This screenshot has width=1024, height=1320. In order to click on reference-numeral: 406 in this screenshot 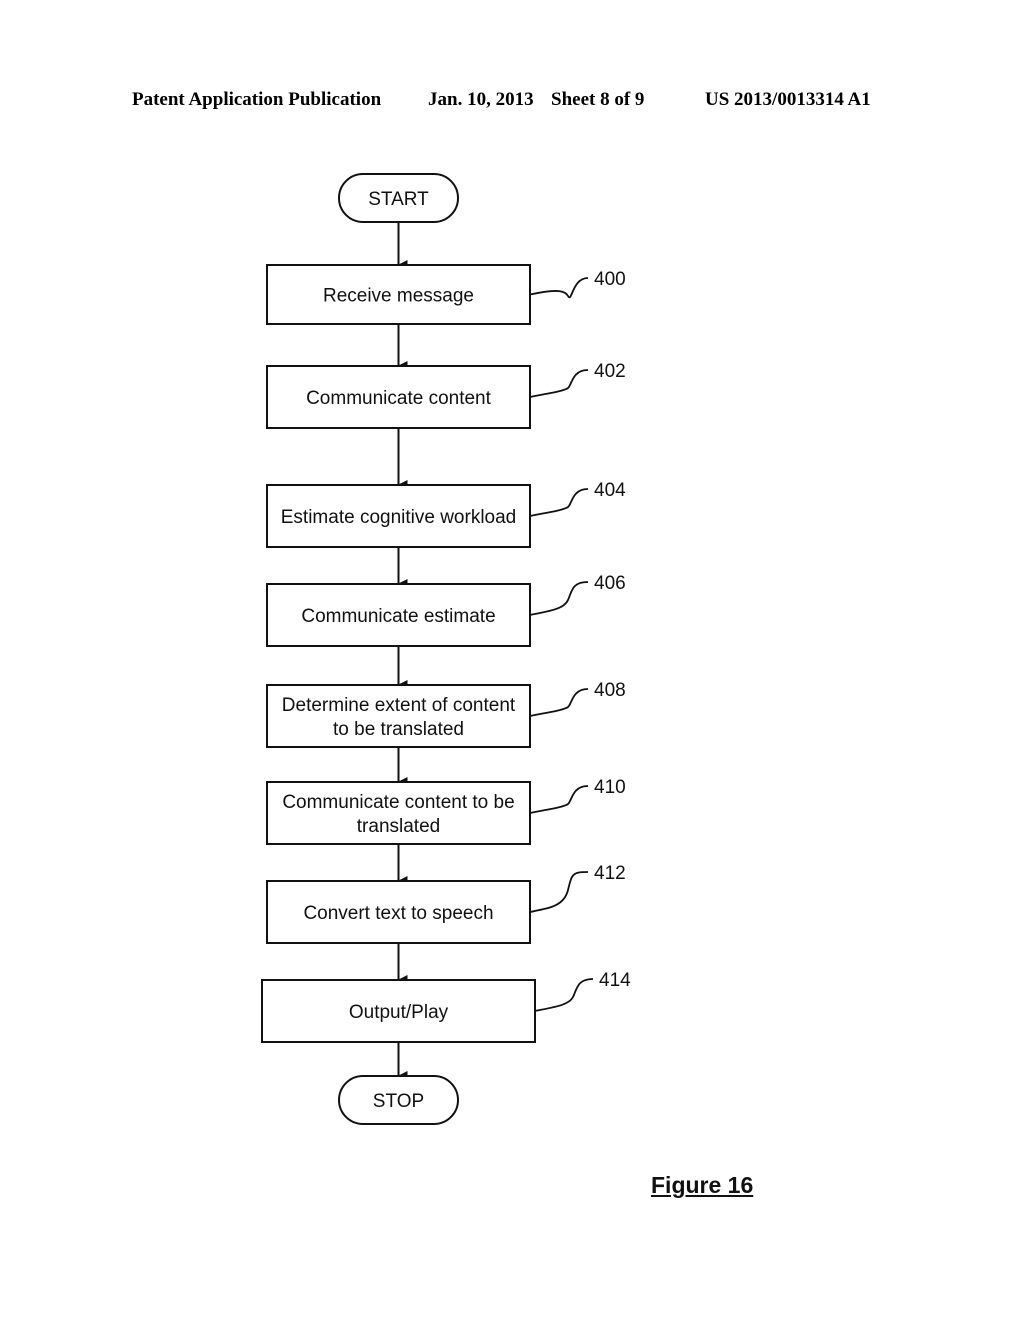, I will do `click(610, 583)`.